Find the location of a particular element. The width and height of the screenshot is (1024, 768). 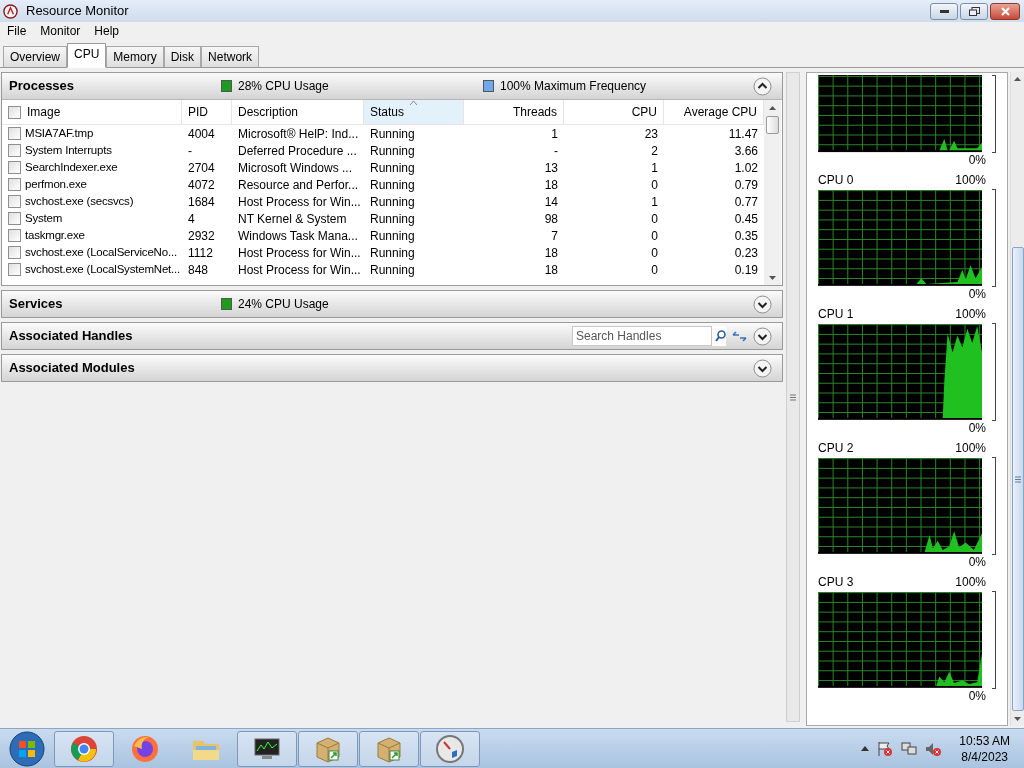

start-button is located at coordinates (27, 748).